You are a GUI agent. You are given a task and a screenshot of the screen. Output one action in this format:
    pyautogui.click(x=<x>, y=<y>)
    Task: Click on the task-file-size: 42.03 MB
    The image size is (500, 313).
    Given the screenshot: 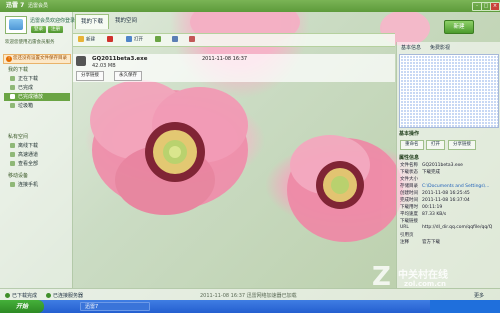 What is the action you would take?
    pyautogui.click(x=104, y=66)
    